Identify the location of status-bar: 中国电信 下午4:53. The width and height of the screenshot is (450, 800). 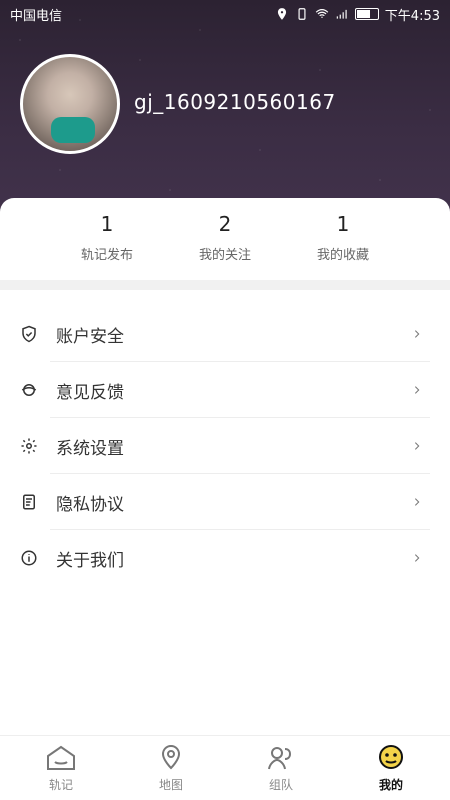
(225, 14).